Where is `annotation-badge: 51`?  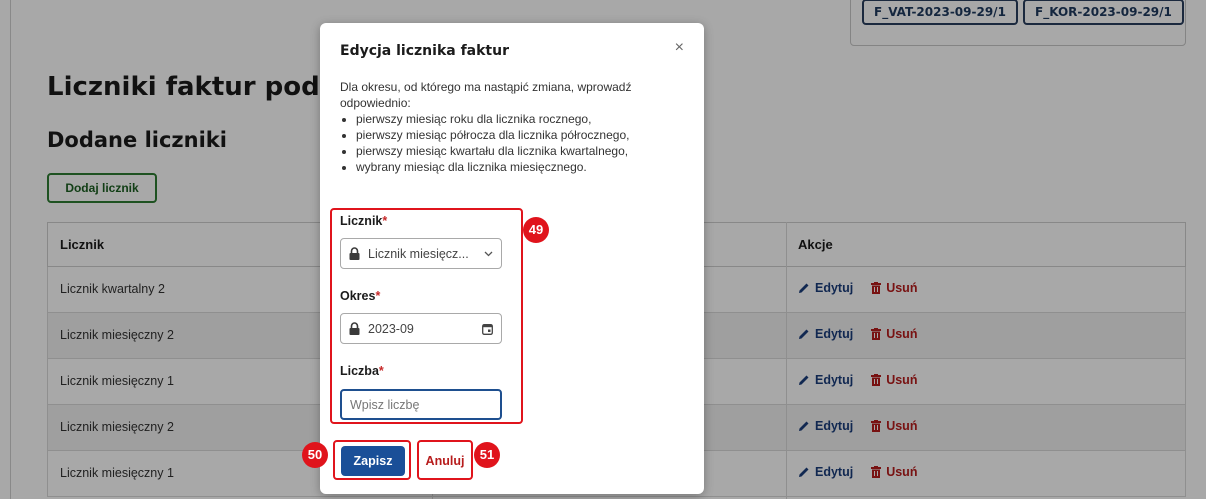 annotation-badge: 51 is located at coordinates (487, 455).